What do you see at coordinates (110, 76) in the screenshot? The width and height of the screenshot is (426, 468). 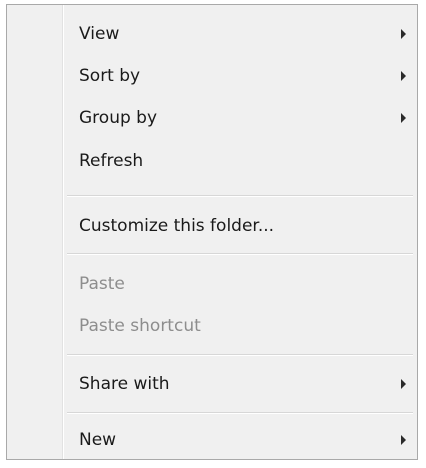 I see `menu-item-label: Sort by` at bounding box center [110, 76].